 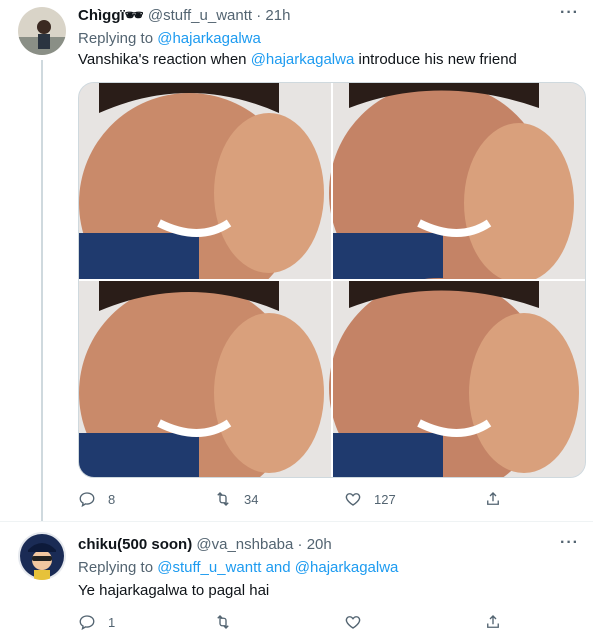 What do you see at coordinates (244, 544) in the screenshot?
I see `author-handle: @va_nshbaba` at bounding box center [244, 544].